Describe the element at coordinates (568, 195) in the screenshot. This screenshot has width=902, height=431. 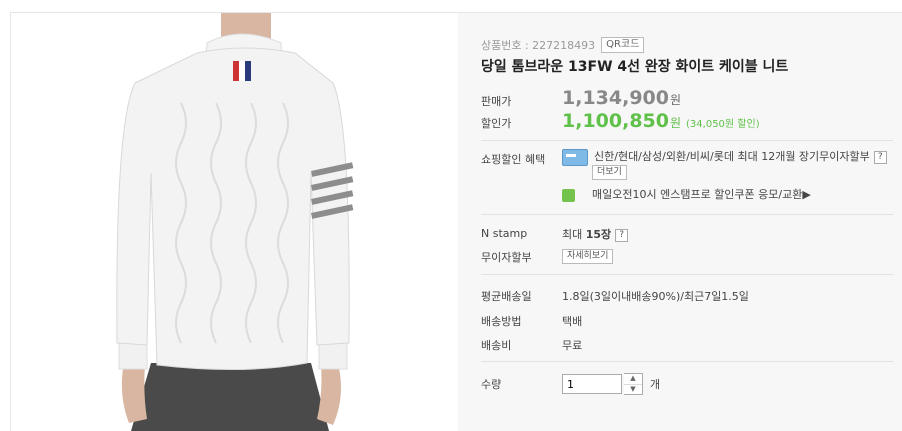
I see `coupon-icon` at that location.